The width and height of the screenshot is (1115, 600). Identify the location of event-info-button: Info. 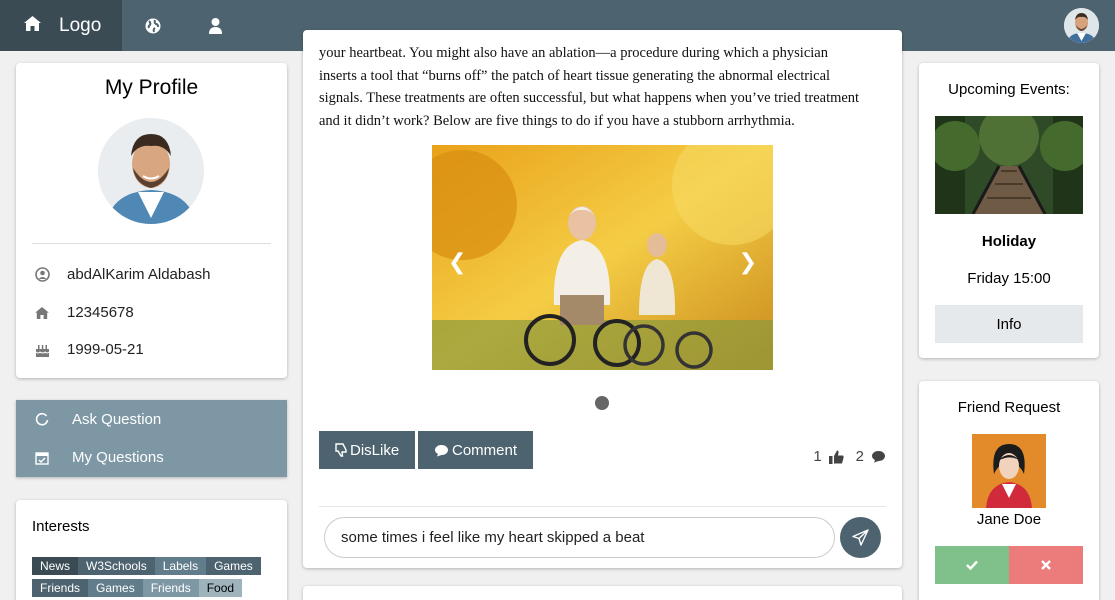
(1009, 324).